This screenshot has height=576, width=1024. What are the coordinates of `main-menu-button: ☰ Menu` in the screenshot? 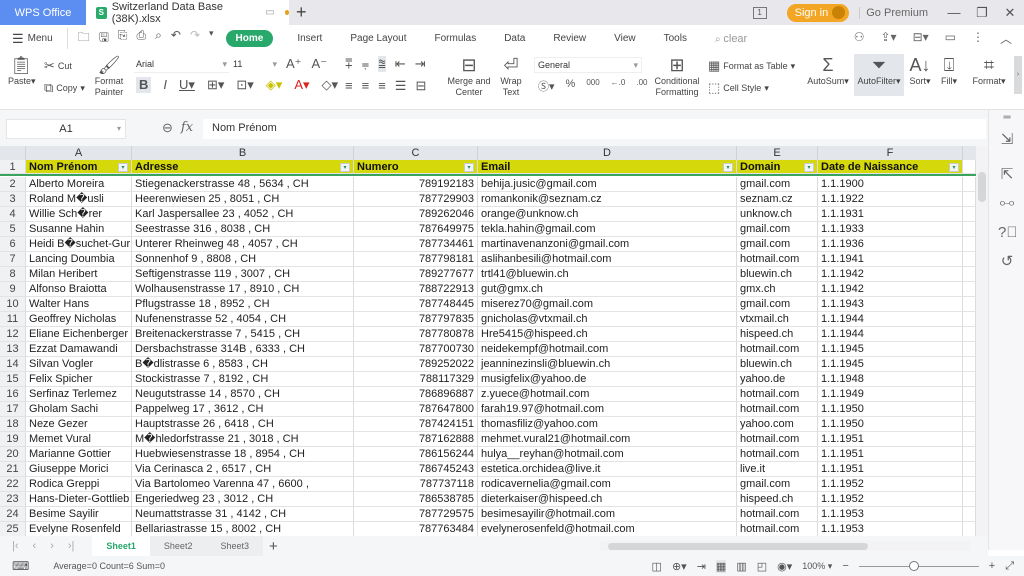 It's located at (32, 39).